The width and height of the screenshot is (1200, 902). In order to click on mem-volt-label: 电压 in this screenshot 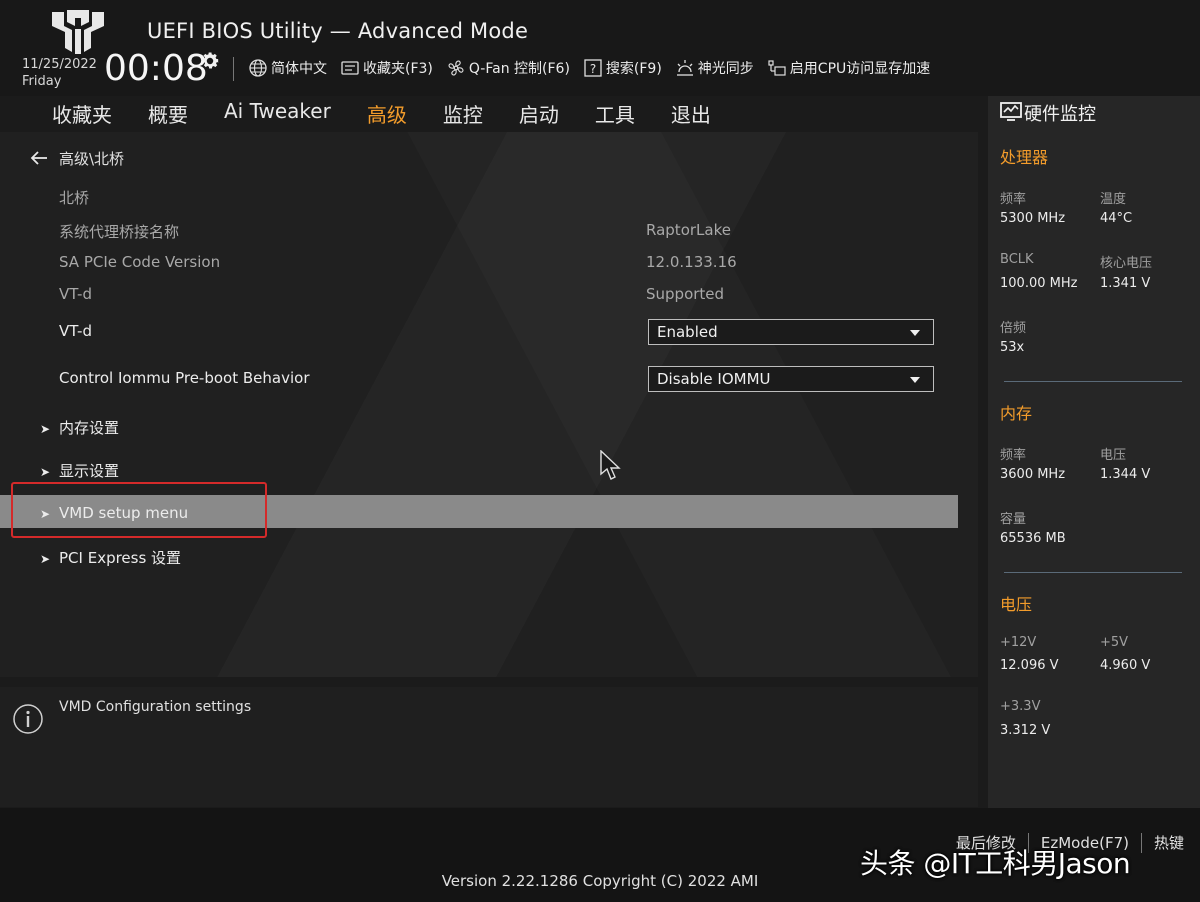, I will do `click(1113, 455)`.